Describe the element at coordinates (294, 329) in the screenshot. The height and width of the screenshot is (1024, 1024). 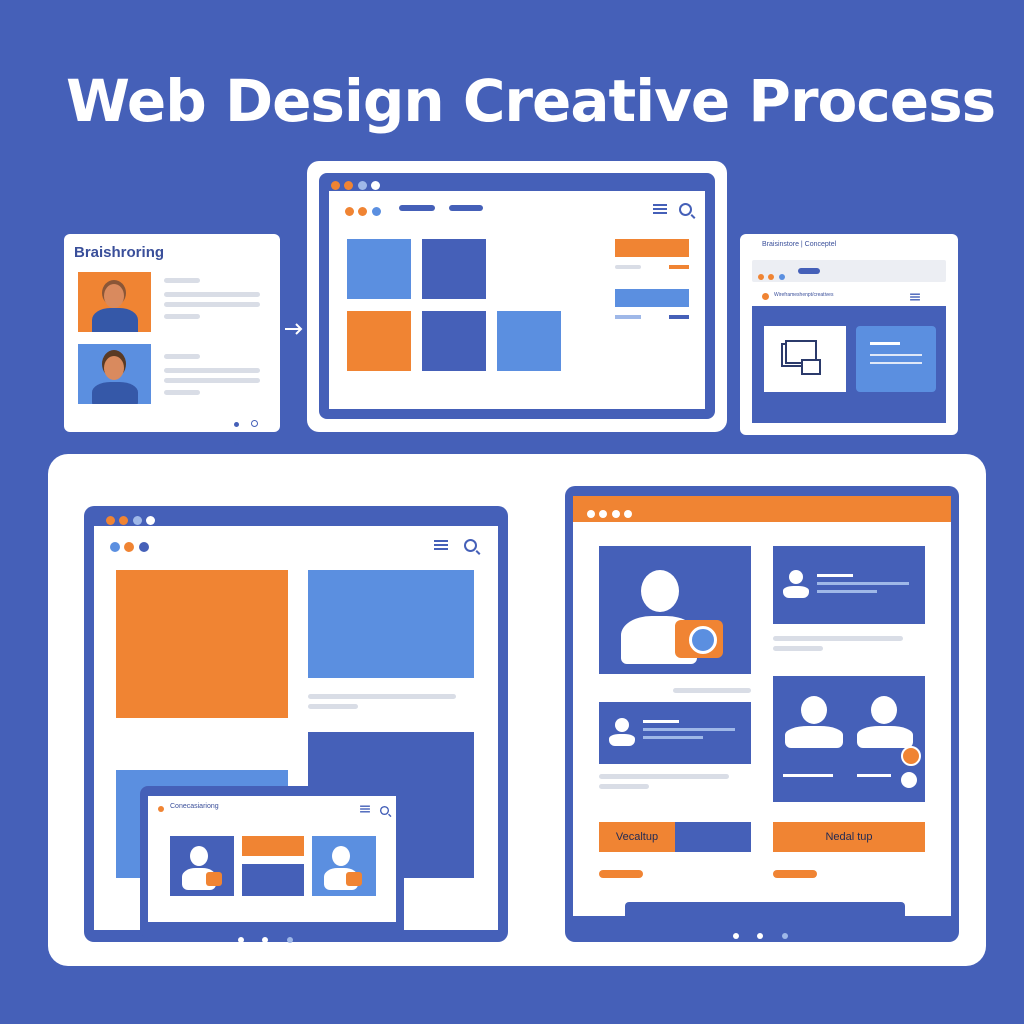
I see `arrow-right-icon` at that location.